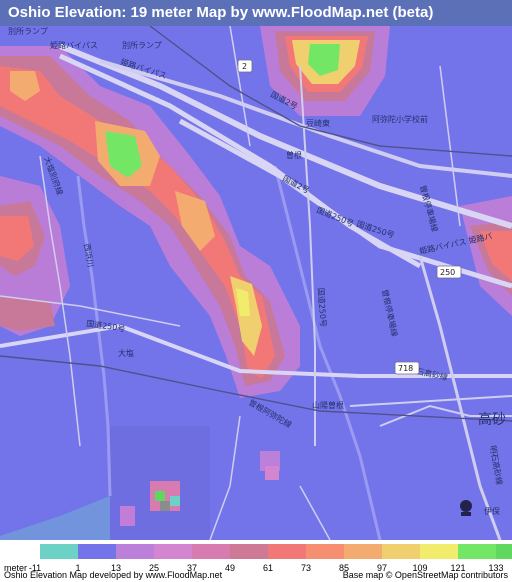  I want to click on route-shield-2: 2, so click(245, 66).